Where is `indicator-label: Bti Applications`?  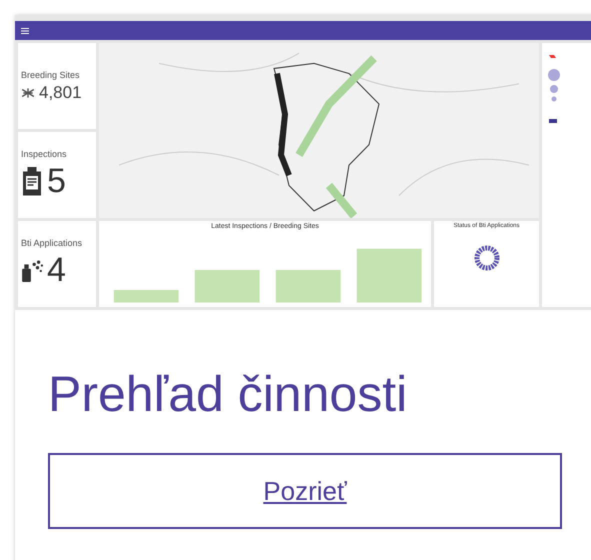
indicator-label: Bti Applications is located at coordinates (52, 243).